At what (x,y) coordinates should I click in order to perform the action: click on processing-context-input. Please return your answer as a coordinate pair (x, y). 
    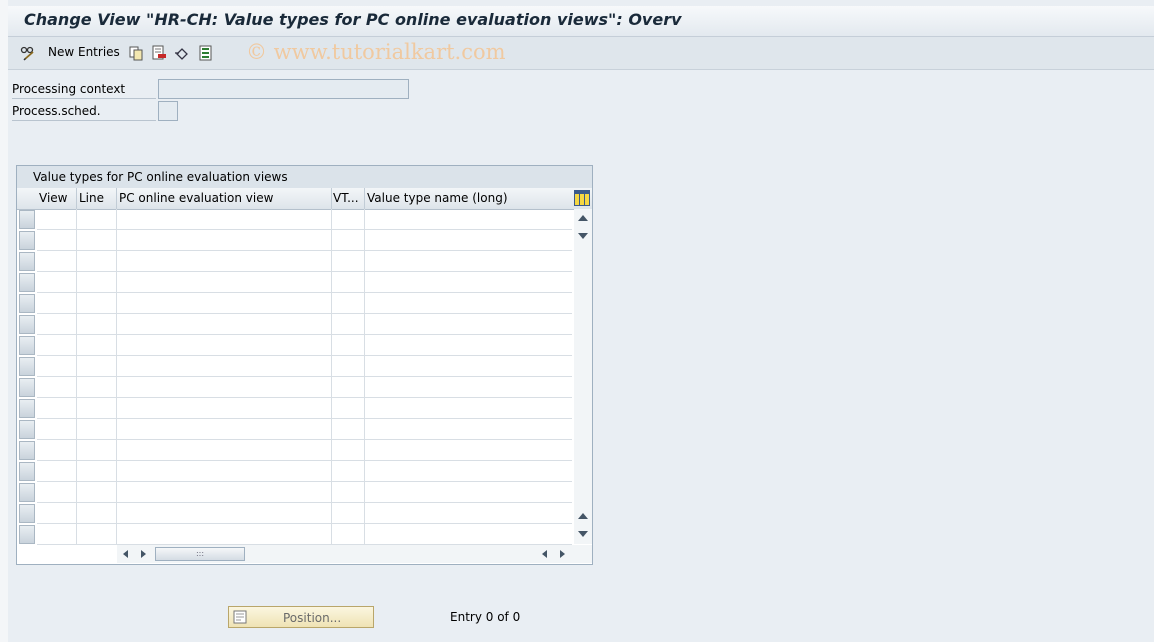
    Looking at the image, I should click on (283, 89).